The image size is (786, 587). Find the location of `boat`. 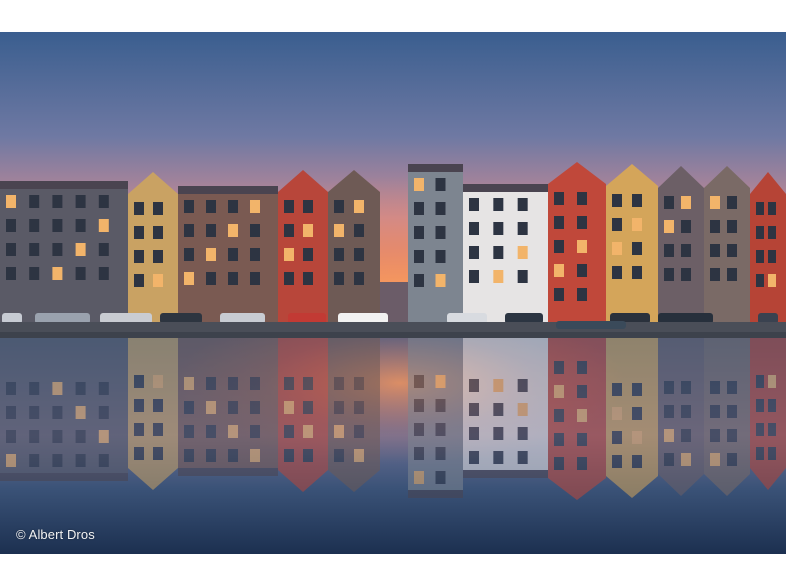

boat is located at coordinates (591, 325).